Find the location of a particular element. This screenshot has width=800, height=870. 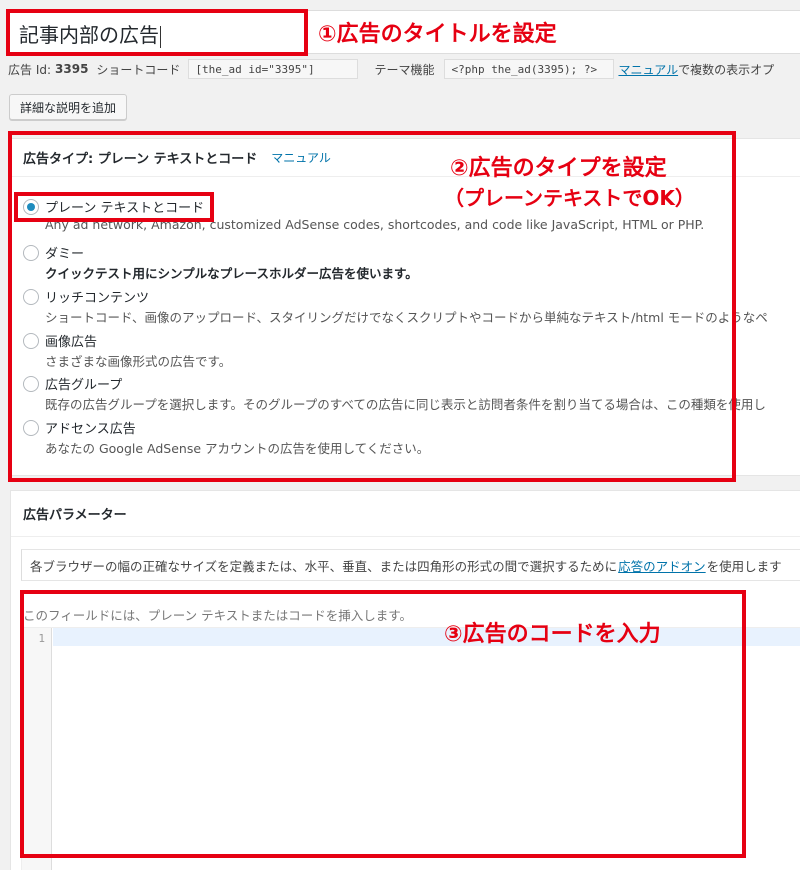

option-name: プレーン テキストとコード is located at coordinates (125, 208).